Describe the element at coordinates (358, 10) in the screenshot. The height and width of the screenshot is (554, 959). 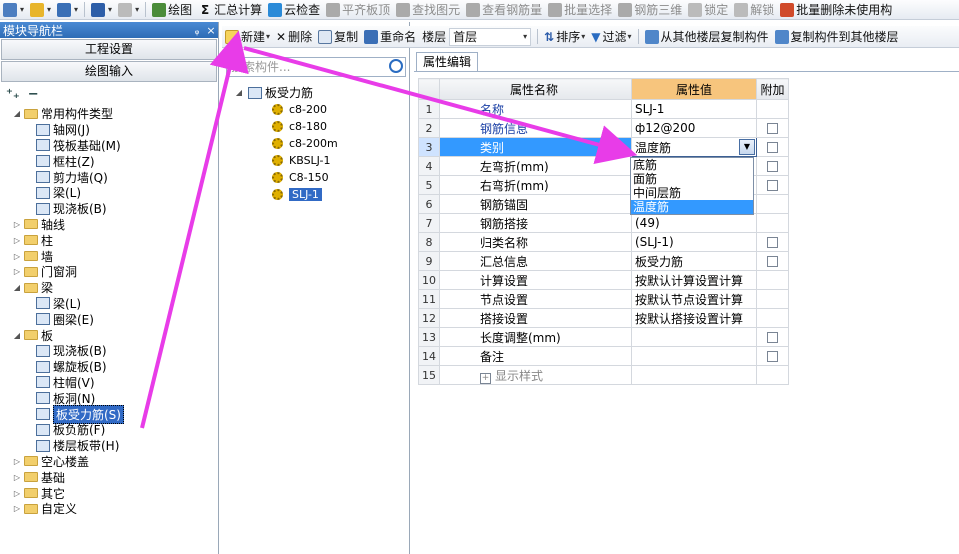
I see `toolbar-item-8: 平齐板顶` at that location.